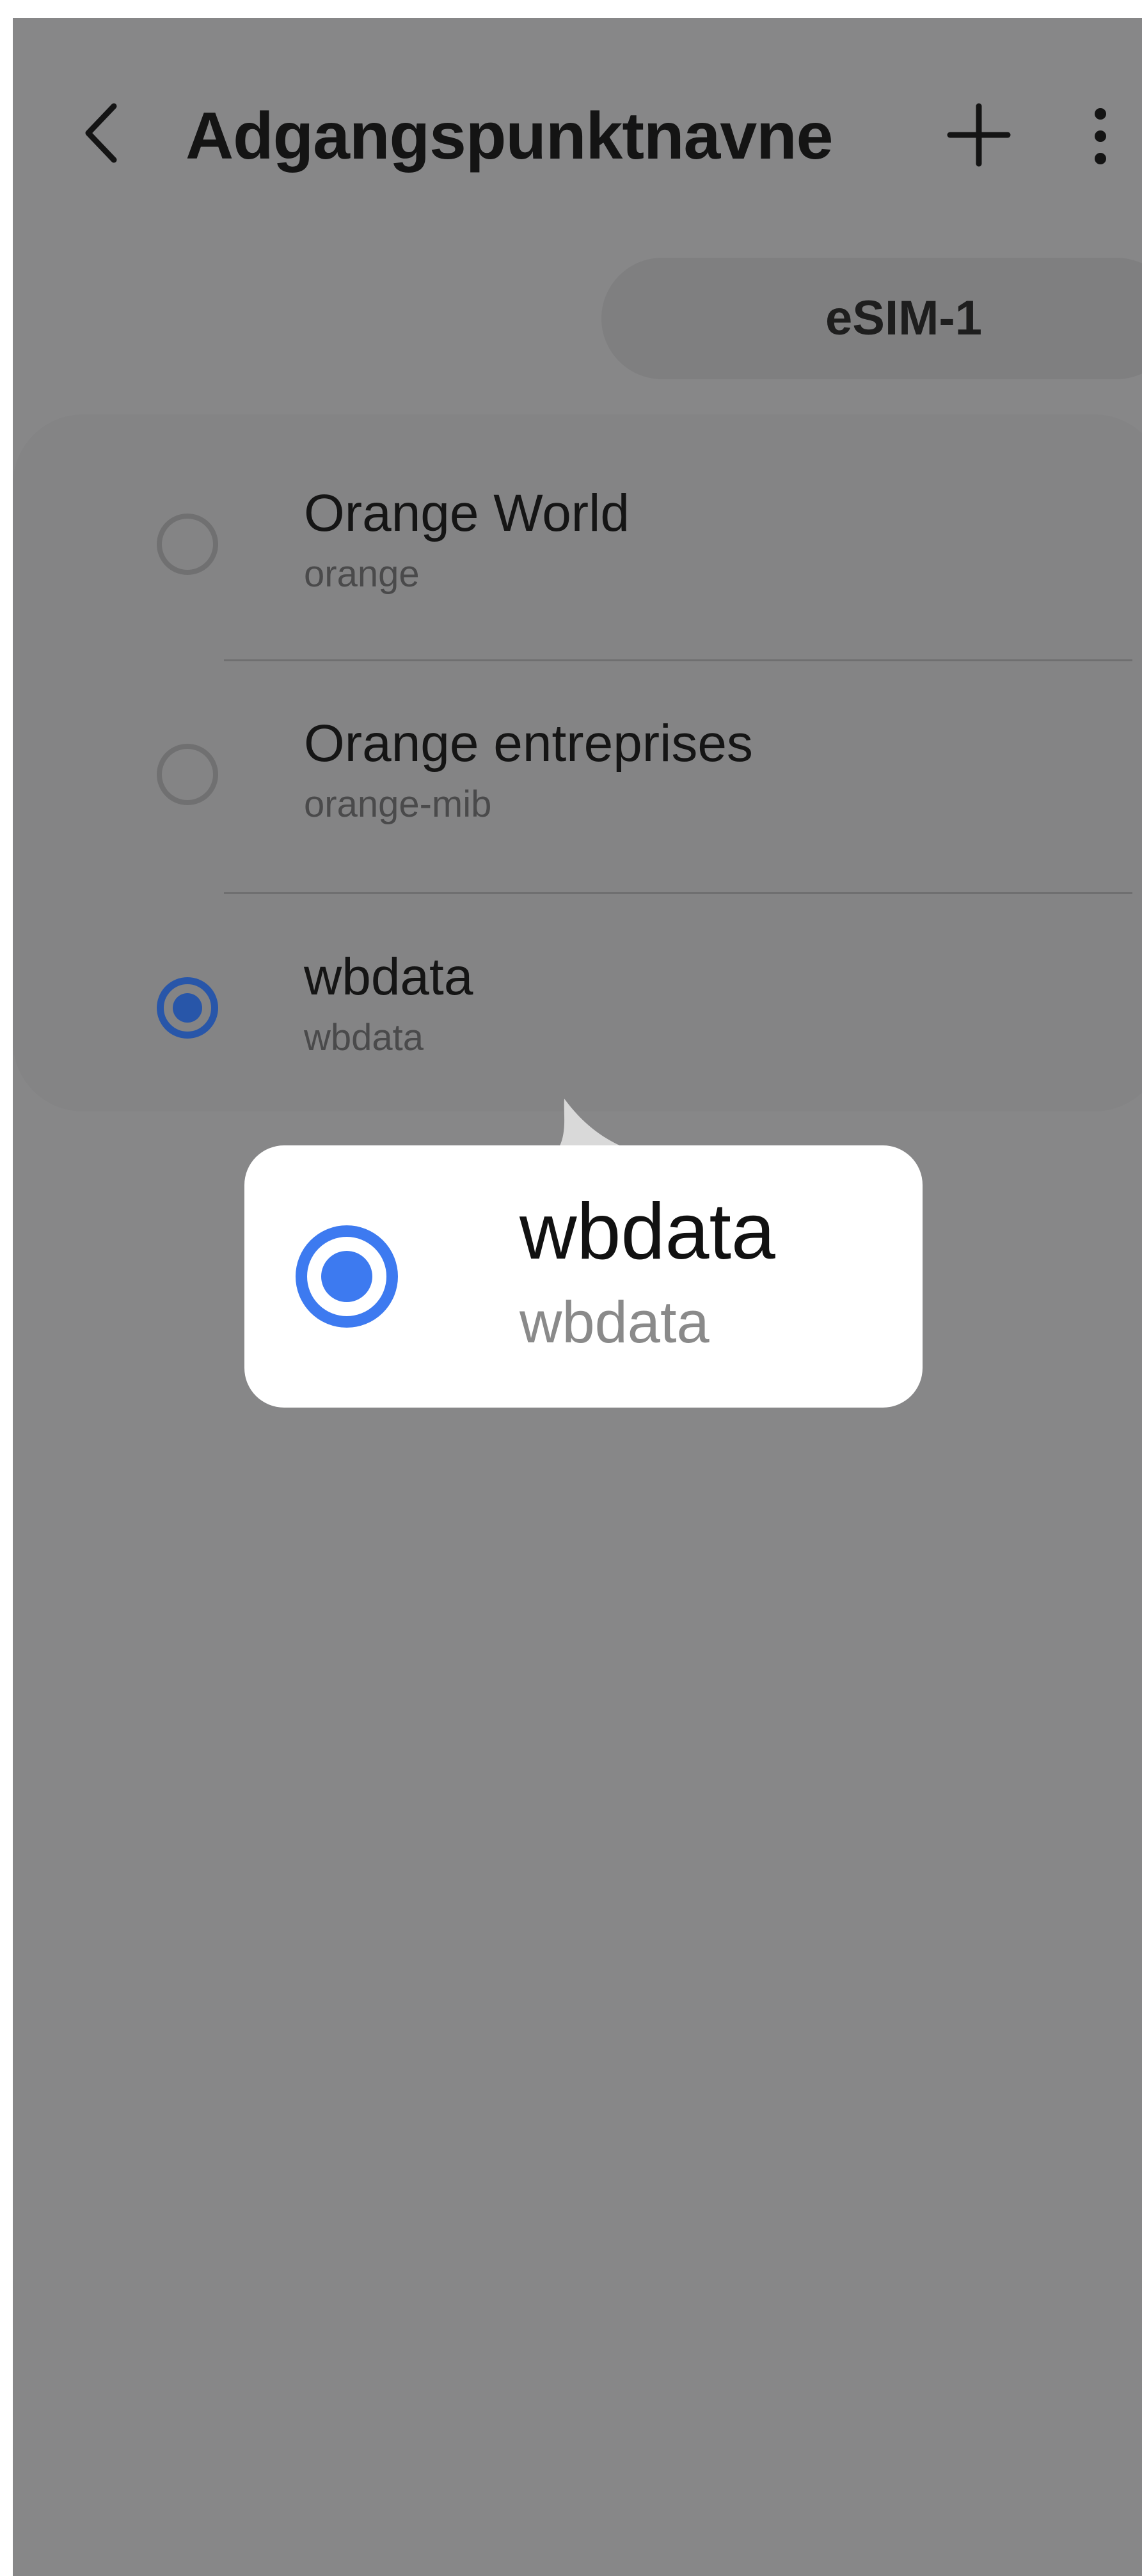 The width and height of the screenshot is (1142, 2576). What do you see at coordinates (388, 977) in the screenshot?
I see `apn-name: wbdata` at bounding box center [388, 977].